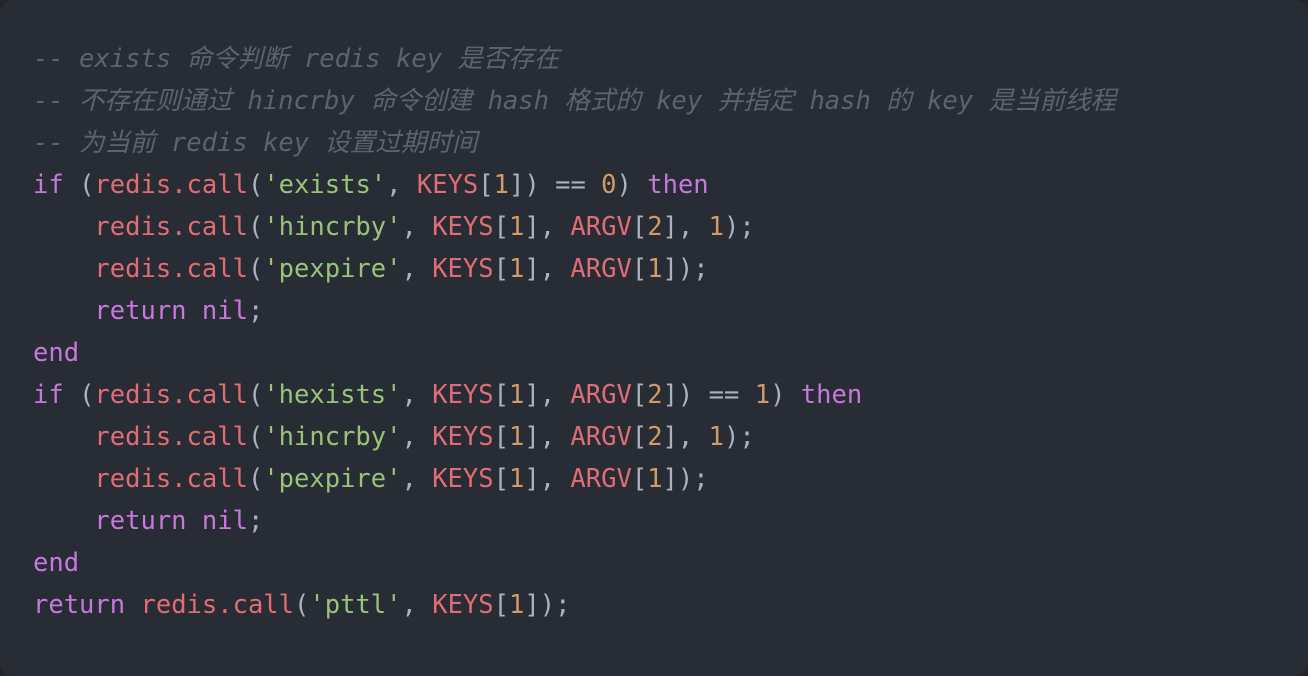 This screenshot has width=1308, height=676. I want to click on code-line: -- exists 命令判断 redis key 是否存在, so click(654, 59).